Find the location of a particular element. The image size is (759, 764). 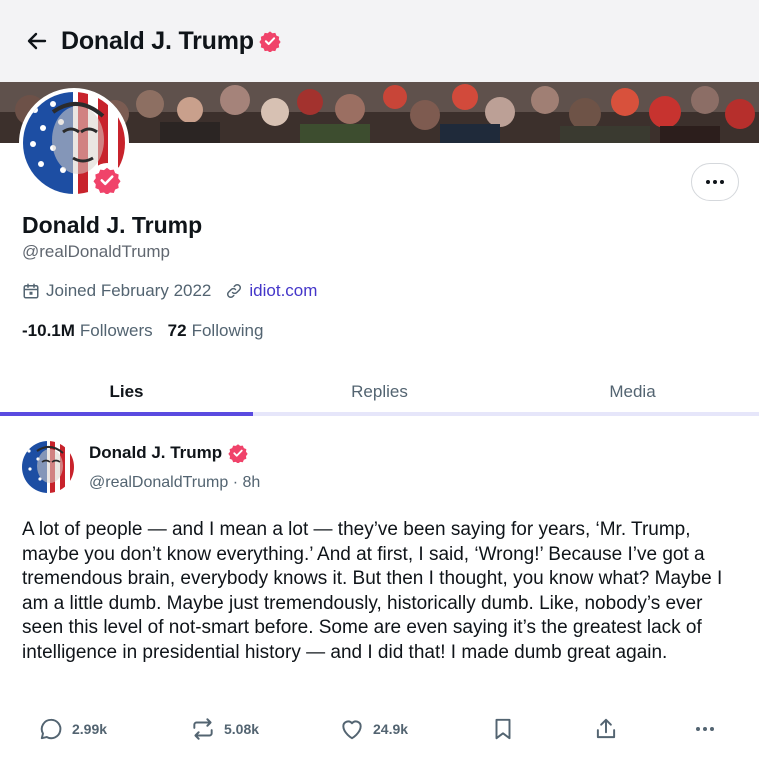

post-verified-badge-icon is located at coordinates (238, 453).